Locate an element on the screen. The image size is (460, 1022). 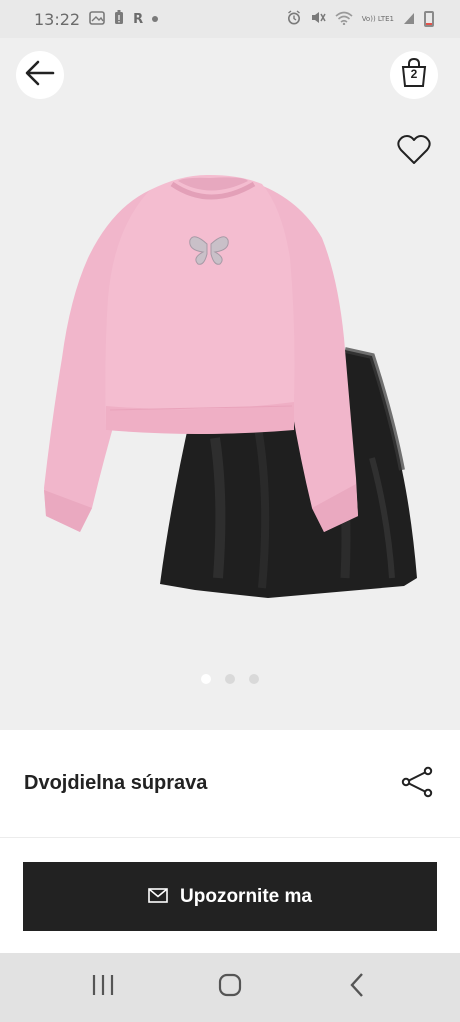
home-icon is located at coordinates (230, 987).